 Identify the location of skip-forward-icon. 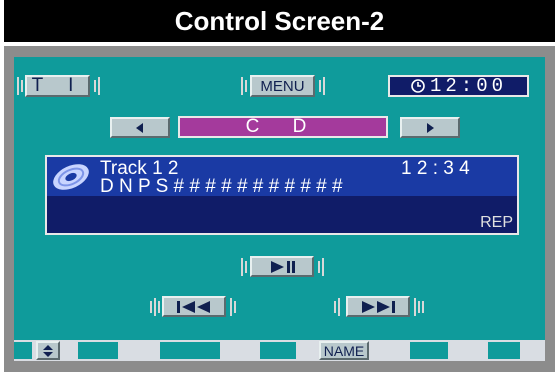
(378, 306).